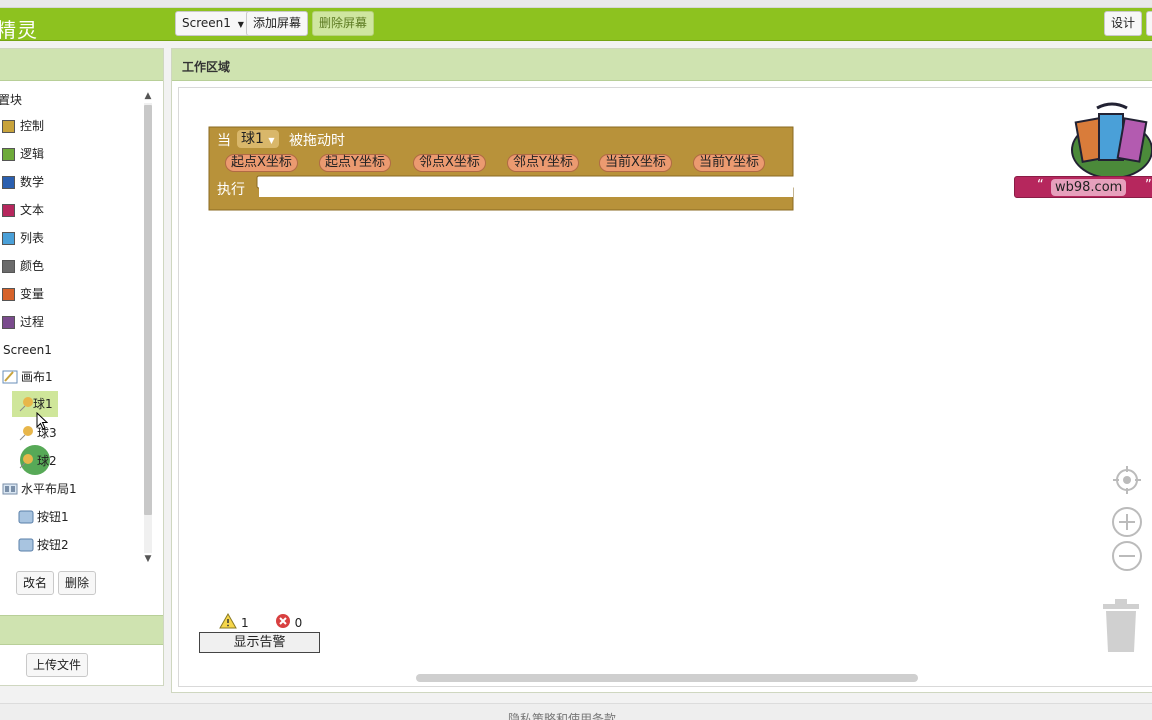  What do you see at coordinates (1123, 23) in the screenshot?
I see `design-button: 设计` at bounding box center [1123, 23].